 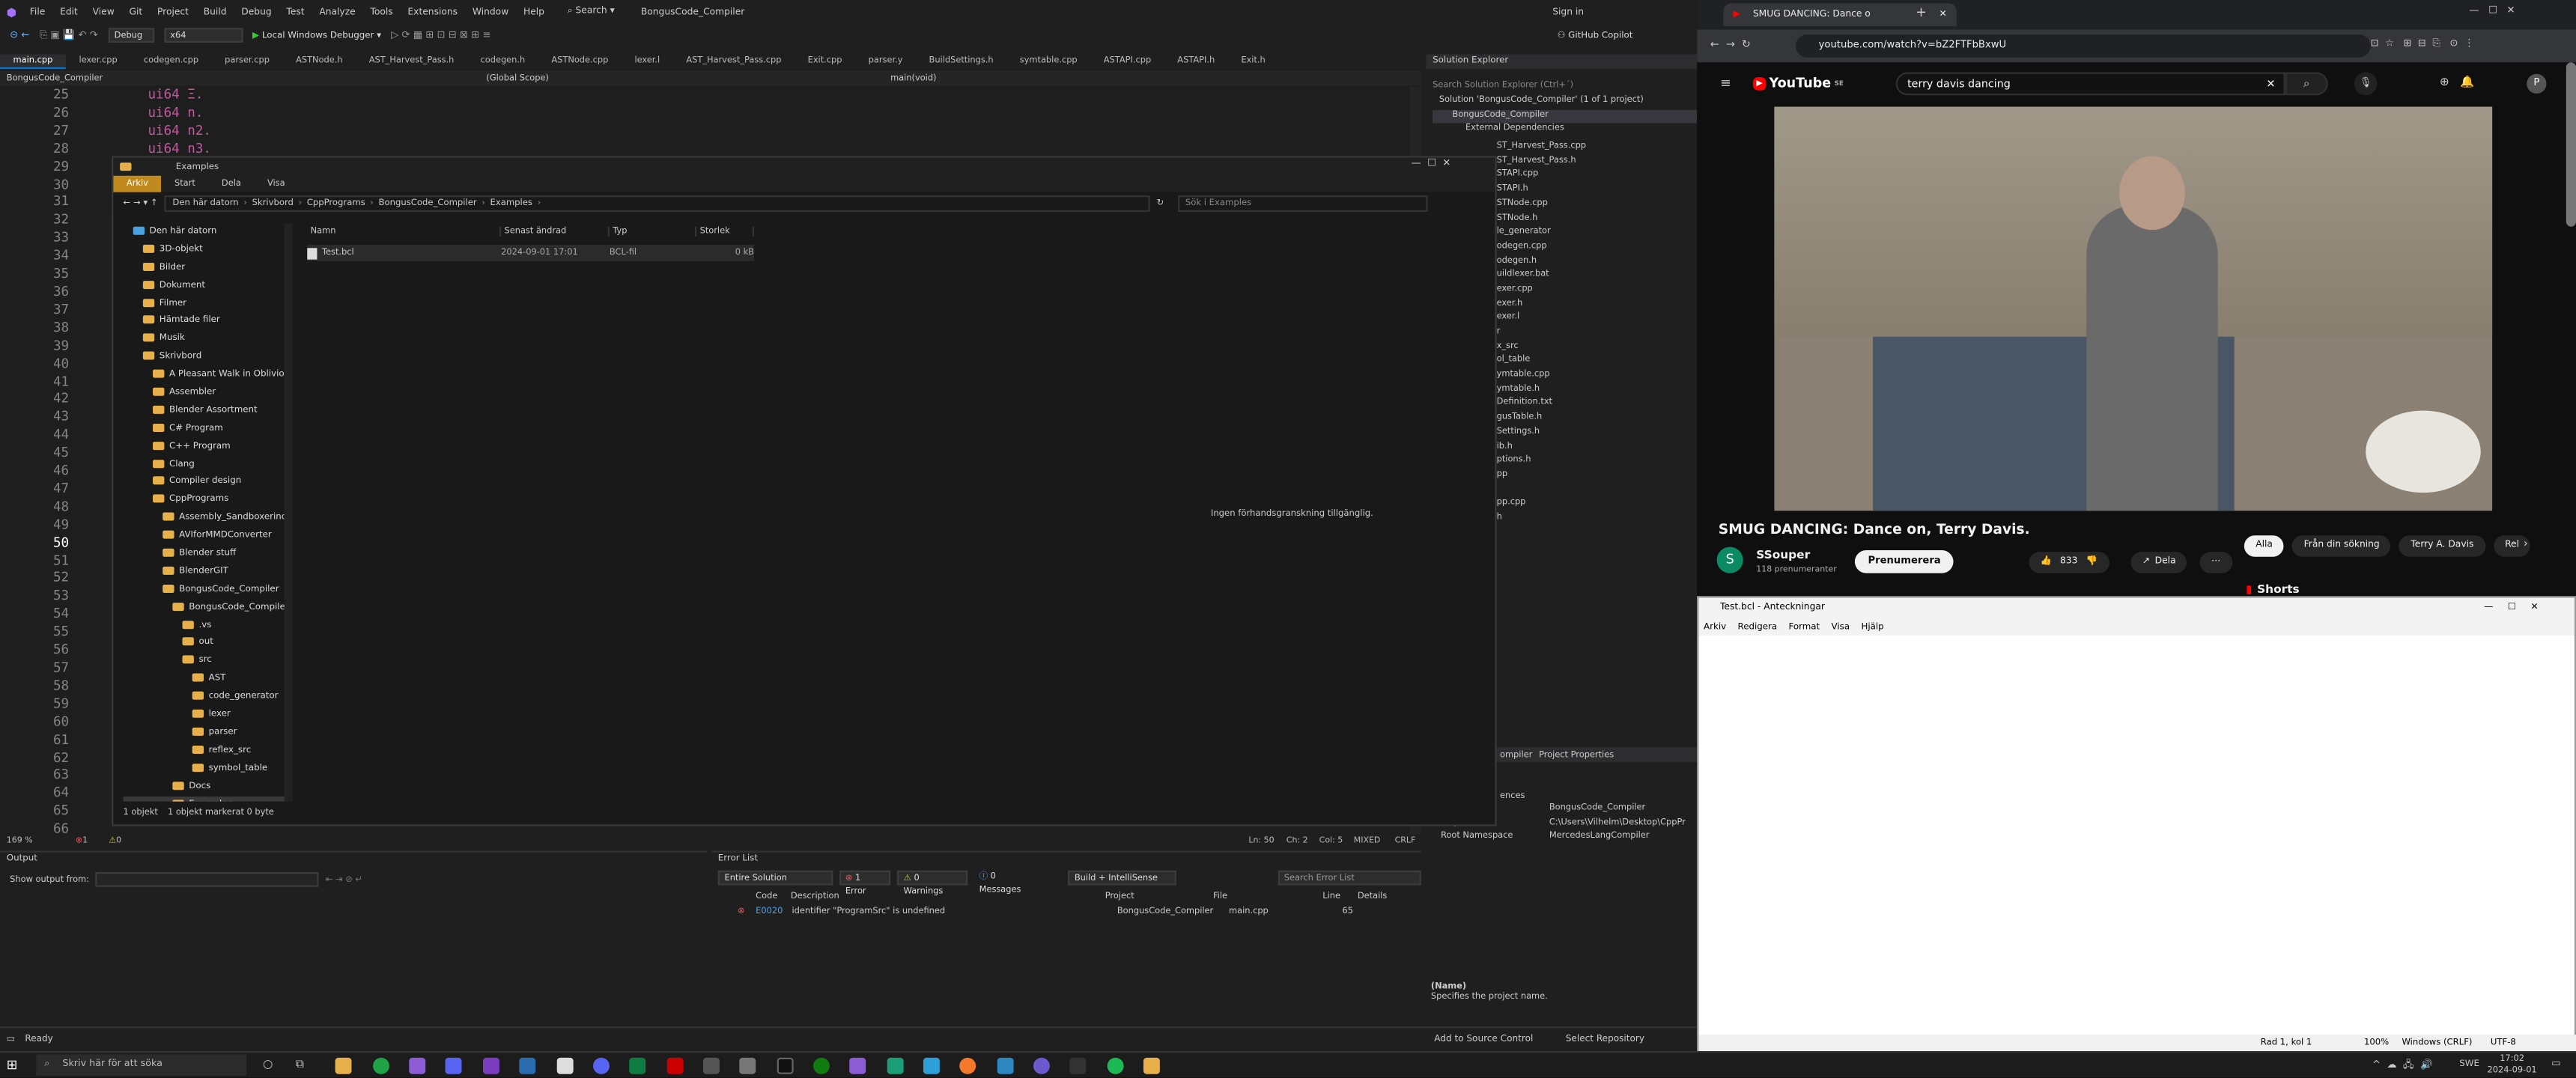 I want to click on file-column-header: Senast ändrad, so click(x=555, y=230).